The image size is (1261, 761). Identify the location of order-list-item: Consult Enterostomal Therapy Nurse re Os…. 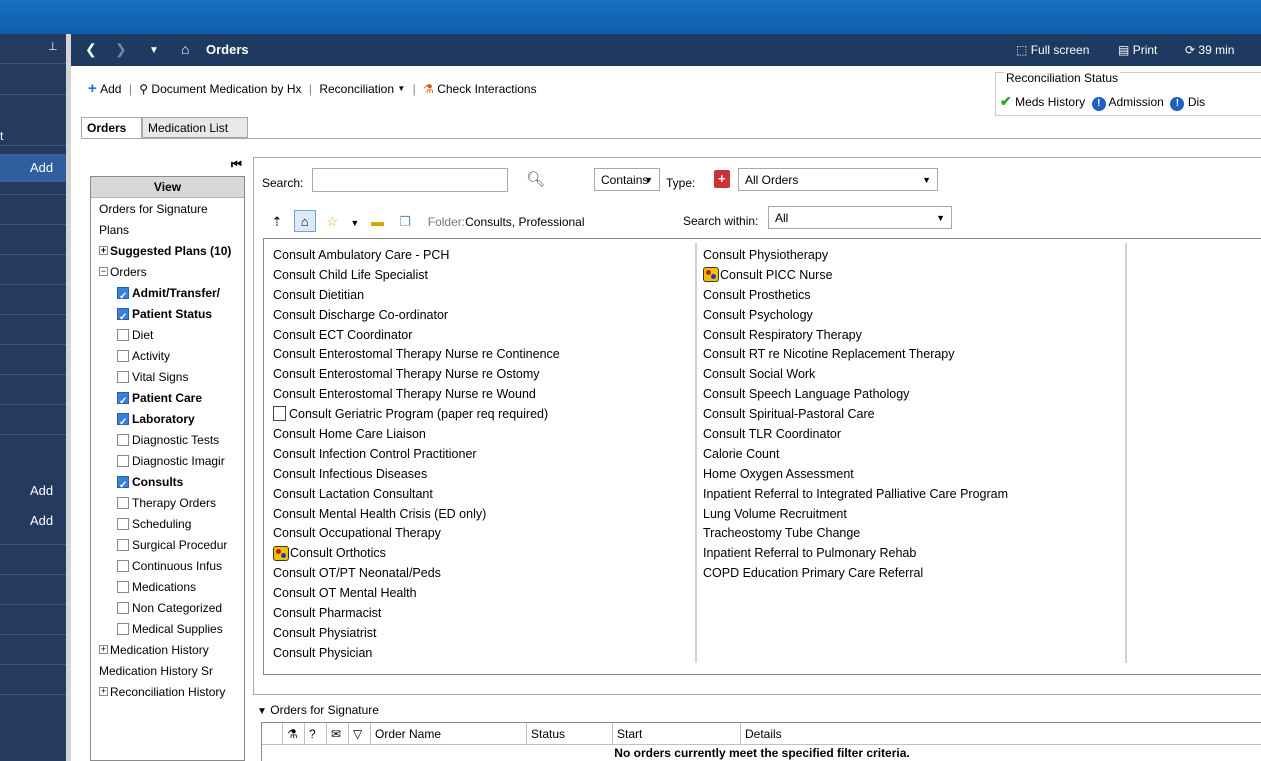
(416, 374).